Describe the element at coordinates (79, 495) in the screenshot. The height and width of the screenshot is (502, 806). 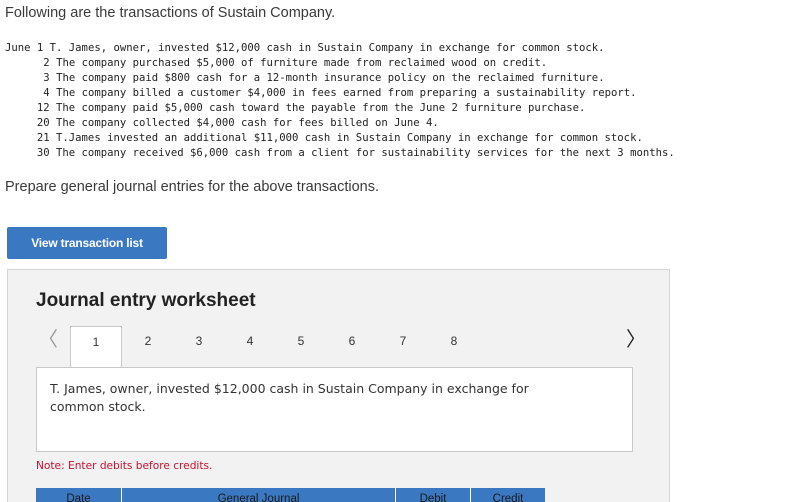
I see `column-header-date: Date` at that location.